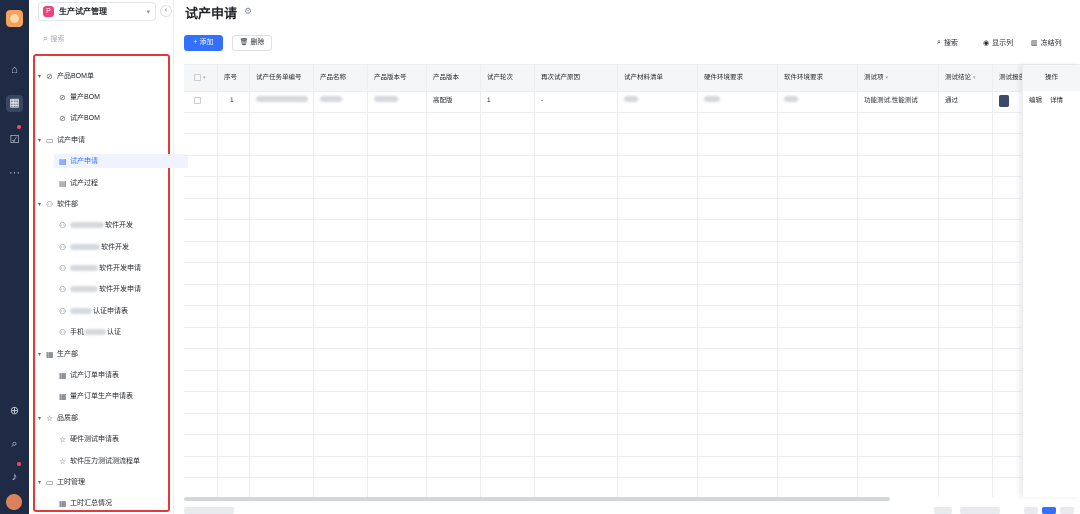 The width and height of the screenshot is (1080, 514). What do you see at coordinates (58, 418) in the screenshot?
I see `tree-group-quality: ▾ ☆ 品质部` at bounding box center [58, 418].